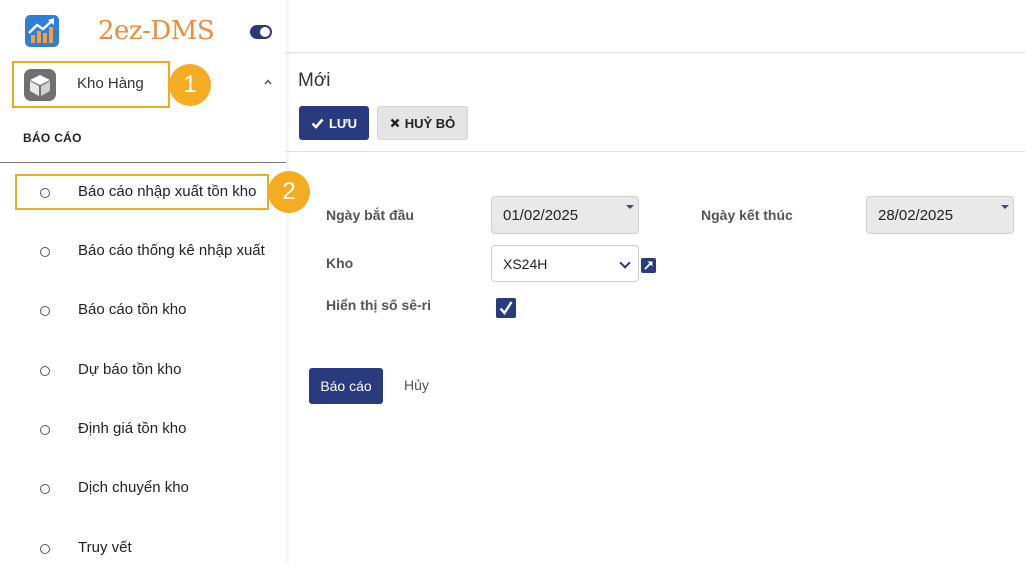 This screenshot has height=564, width=1025. I want to click on top-bar, so click(655, 26).